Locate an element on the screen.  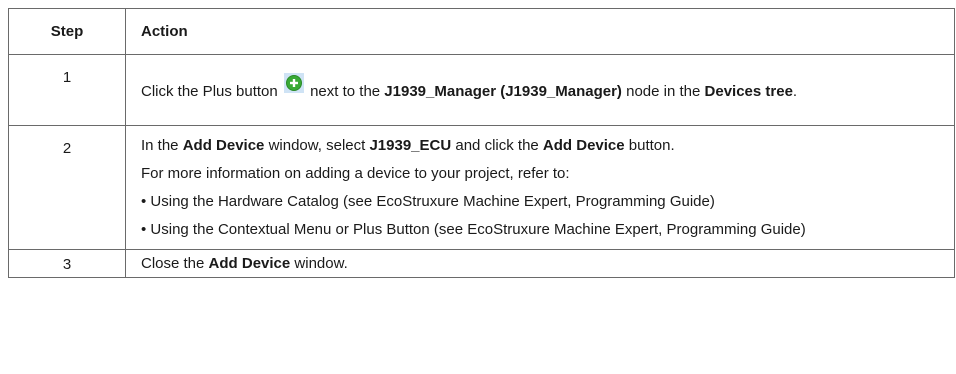
text-fragment: button. is located at coordinates (649, 145).